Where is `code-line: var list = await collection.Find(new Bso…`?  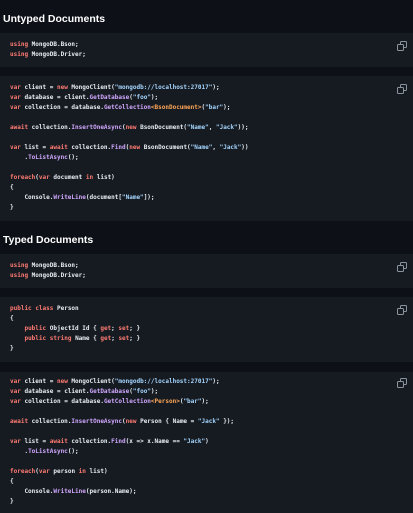
code-line: var list = await collection.Find(new Bso… is located at coordinates (129, 148).